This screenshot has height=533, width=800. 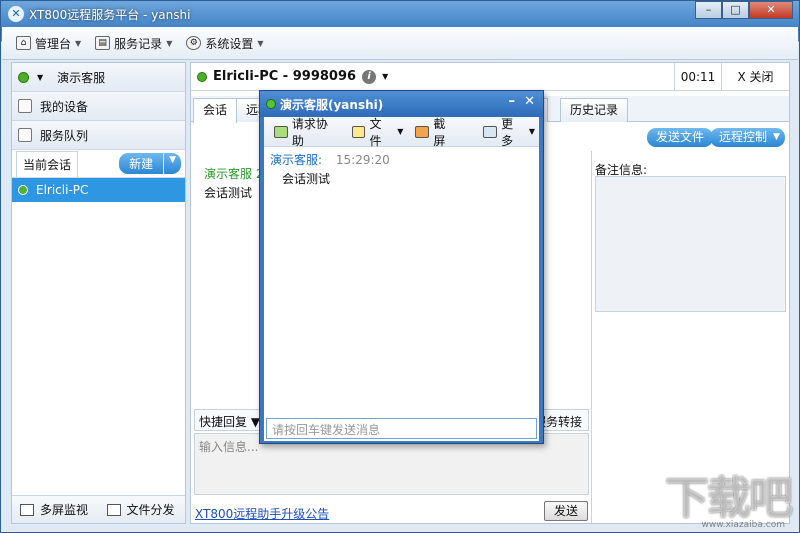 I want to click on monitor-icon, so click(x=27, y=509).